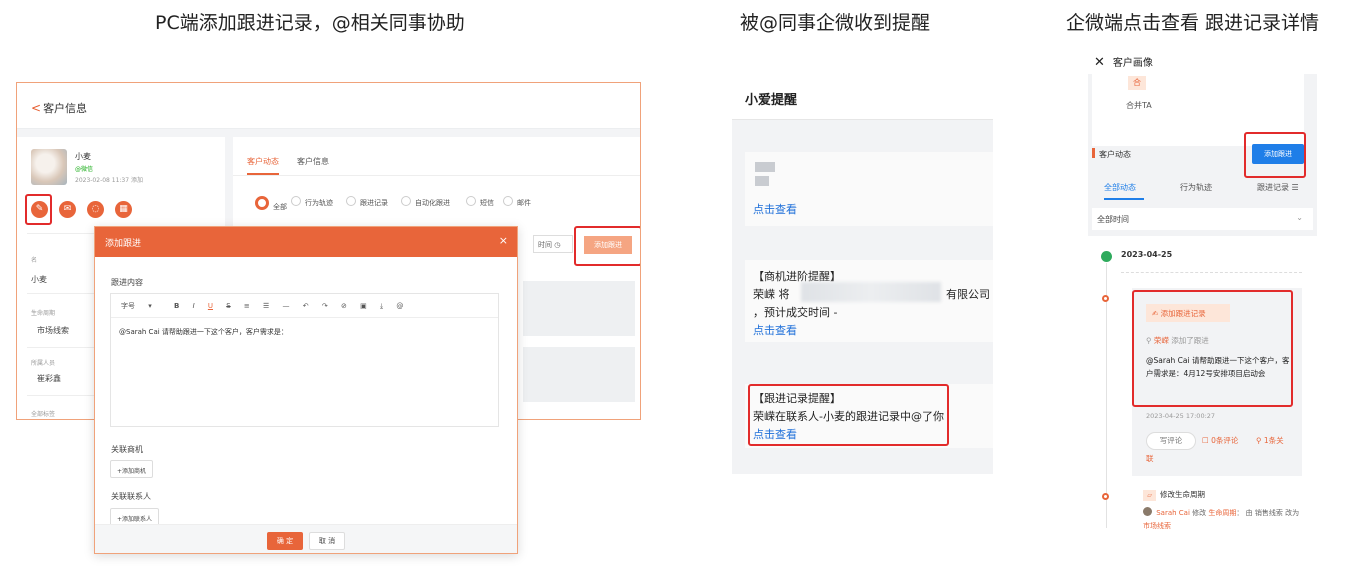 This screenshot has width=1372, height=568. I want to click on blurred-content, so click(871, 292).